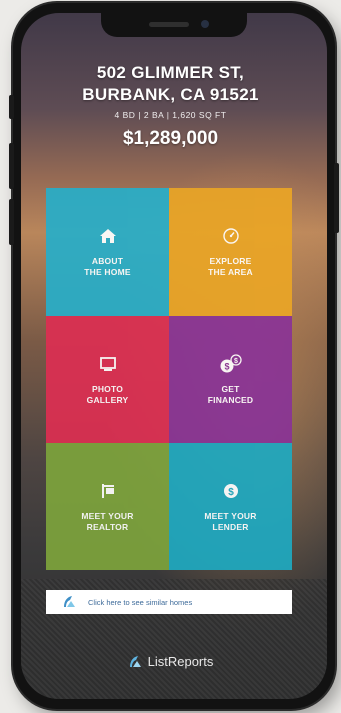 Image resolution: width=341 pixels, height=713 pixels. What do you see at coordinates (230, 266) in the screenshot?
I see `tile-label: EXPLORE THE AREA` at bounding box center [230, 266].